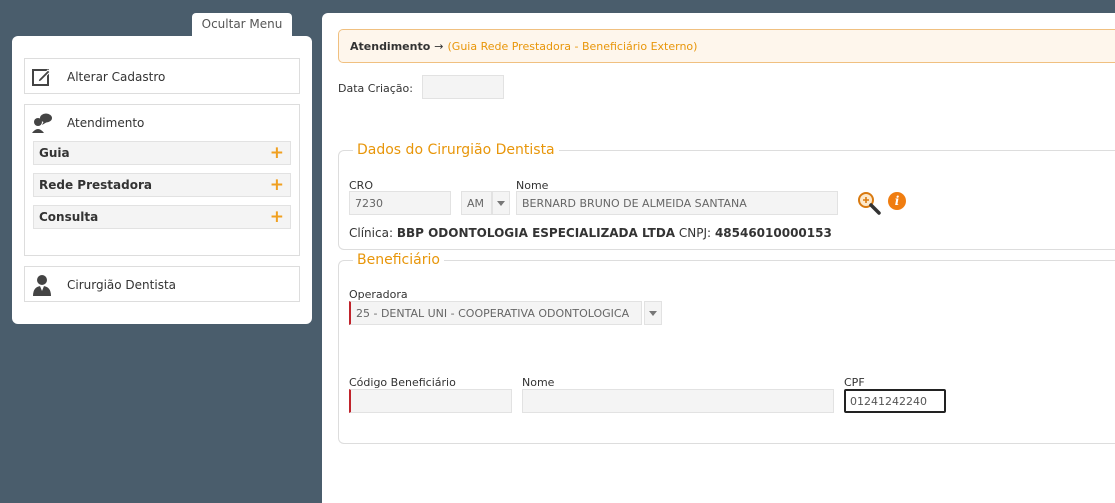  What do you see at coordinates (456, 150) in the screenshot?
I see `dentista-legend: Dados do Cirurgião Dentista` at bounding box center [456, 150].